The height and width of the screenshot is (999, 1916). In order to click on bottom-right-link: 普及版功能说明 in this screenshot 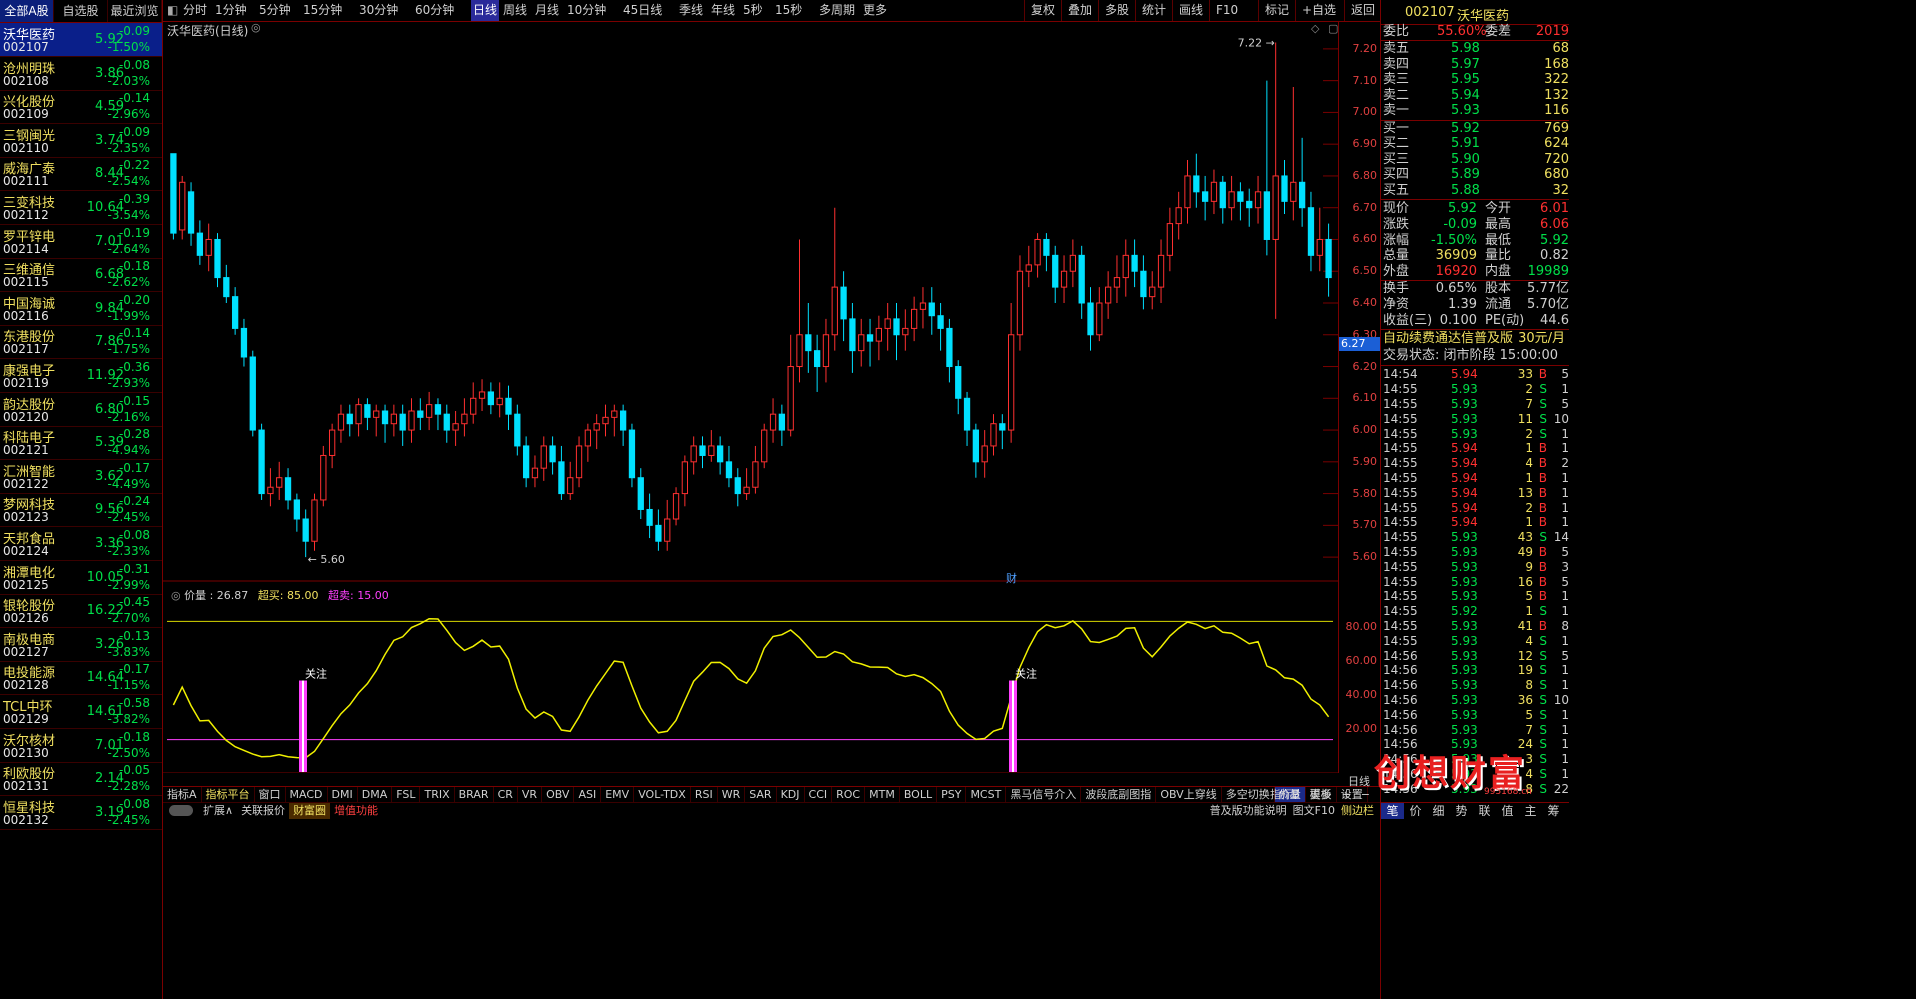, I will do `click(1248, 811)`.